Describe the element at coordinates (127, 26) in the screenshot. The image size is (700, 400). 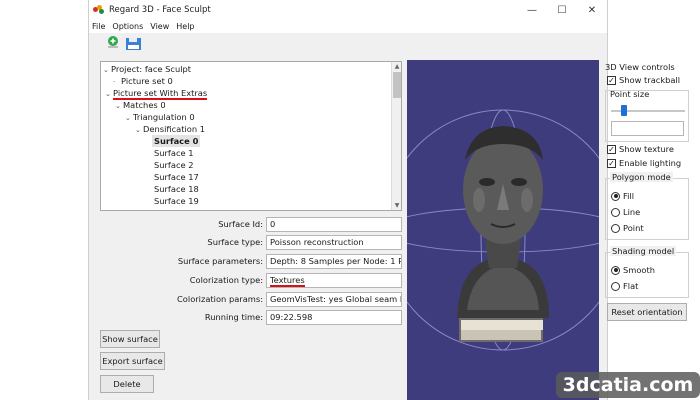
I see `menu-options: Options` at that location.